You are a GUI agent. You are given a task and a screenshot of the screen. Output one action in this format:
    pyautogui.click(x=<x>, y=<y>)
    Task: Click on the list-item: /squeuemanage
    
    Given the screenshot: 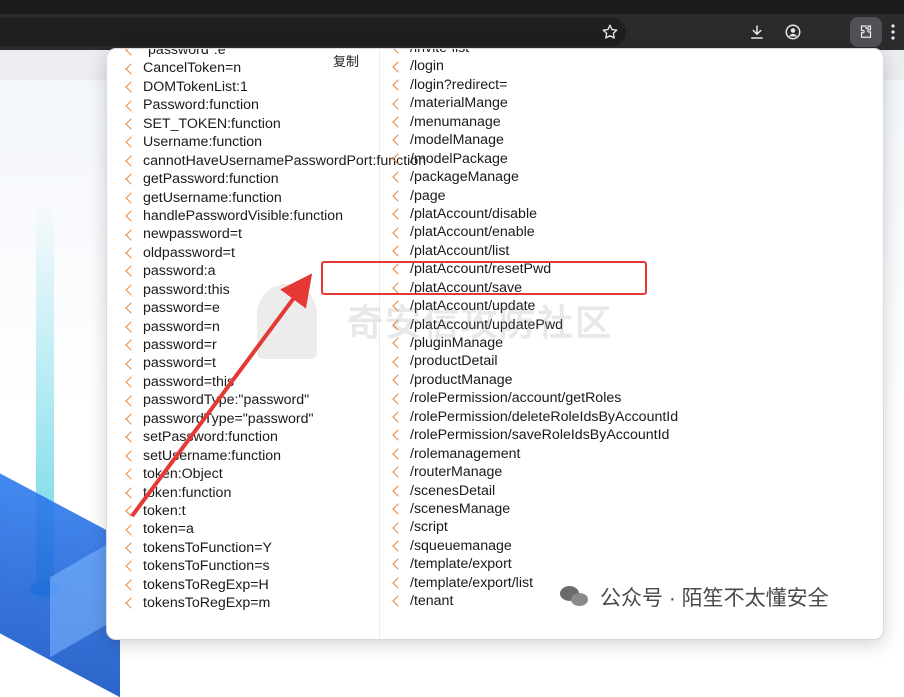 What is the action you would take?
    pyautogui.click(x=535, y=546)
    